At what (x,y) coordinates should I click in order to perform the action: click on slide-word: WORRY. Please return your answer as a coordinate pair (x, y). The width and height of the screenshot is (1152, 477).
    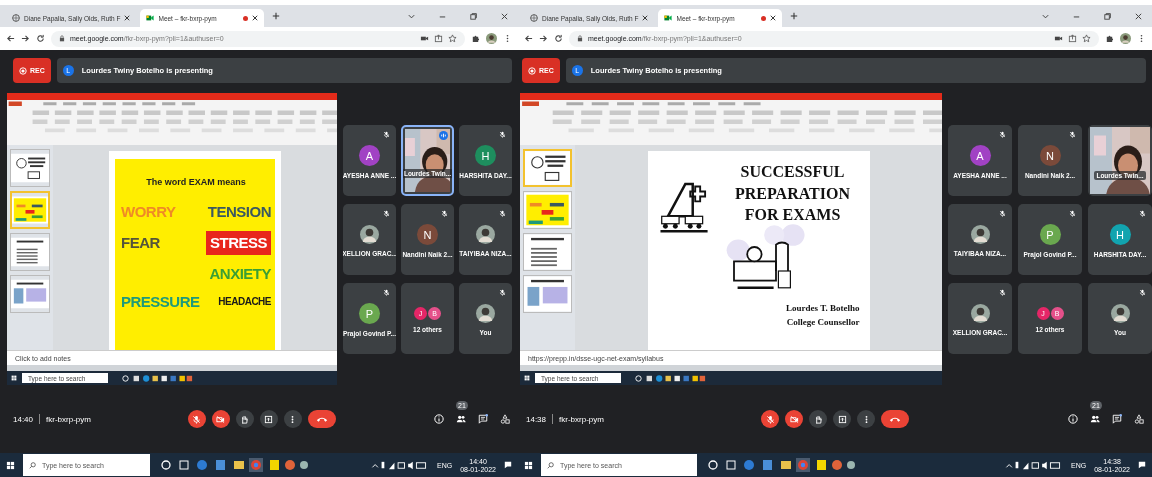
    Looking at the image, I should click on (148, 212).